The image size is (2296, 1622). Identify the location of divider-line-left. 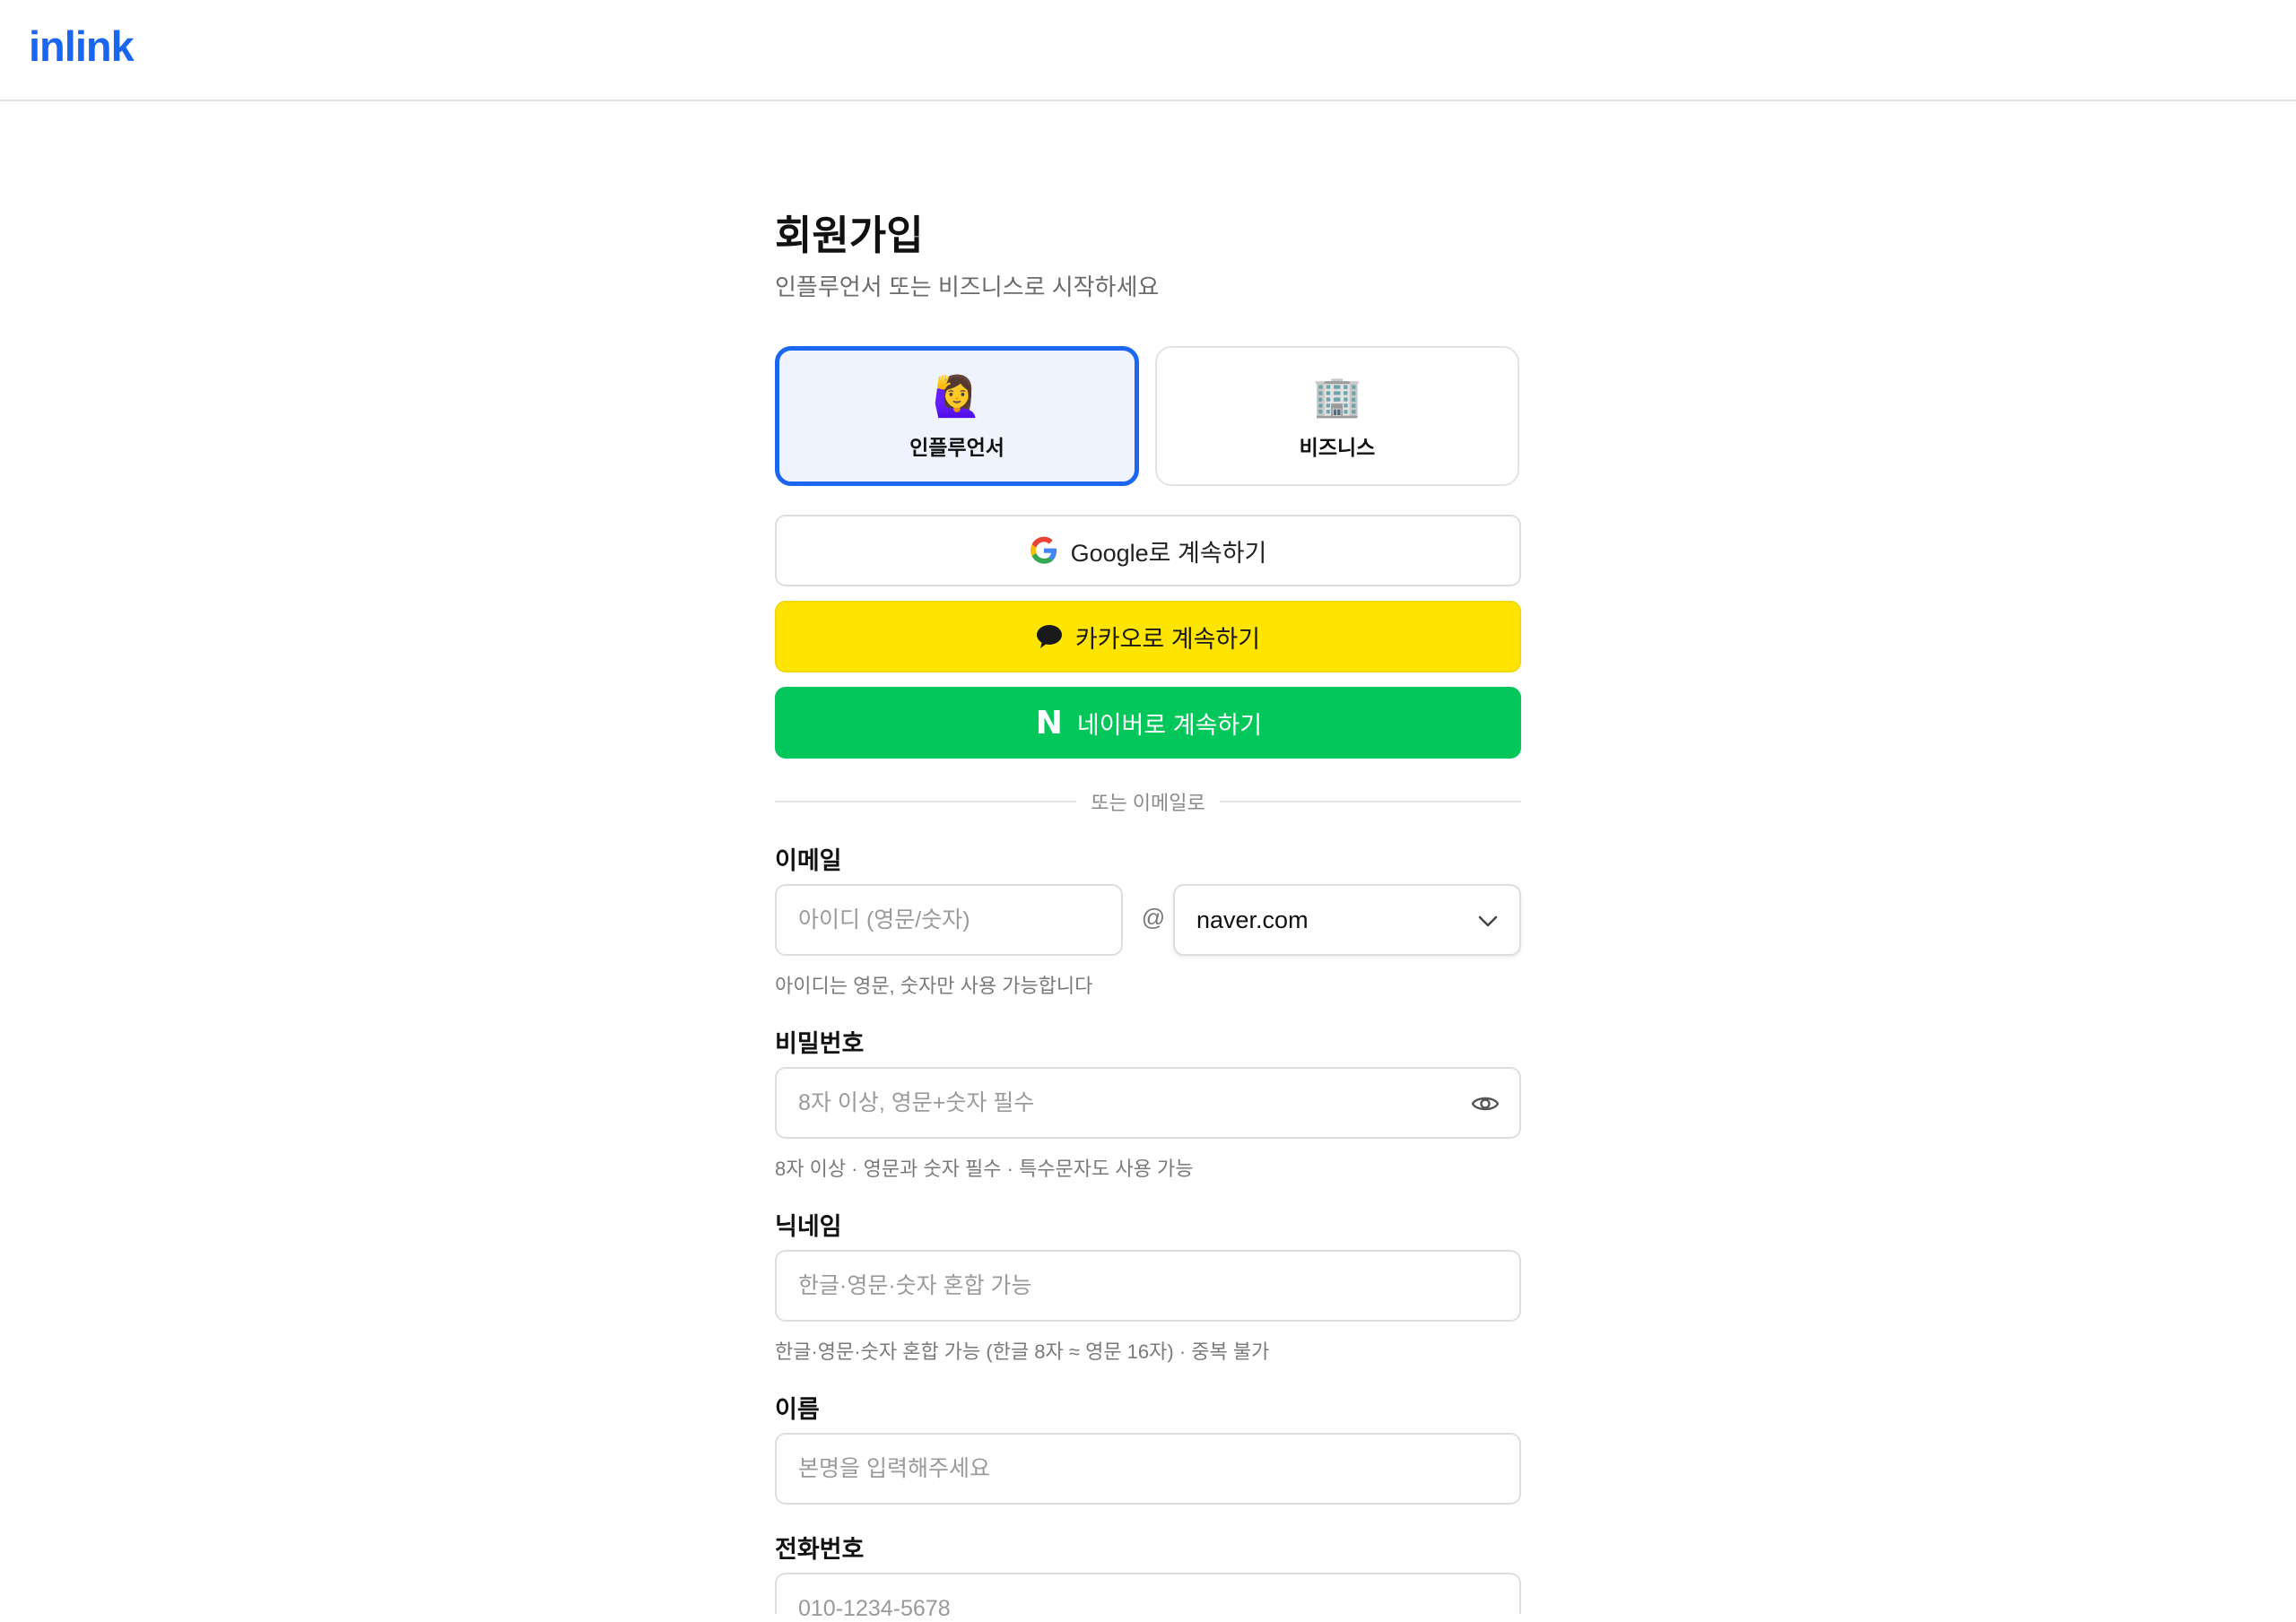
(926, 801).